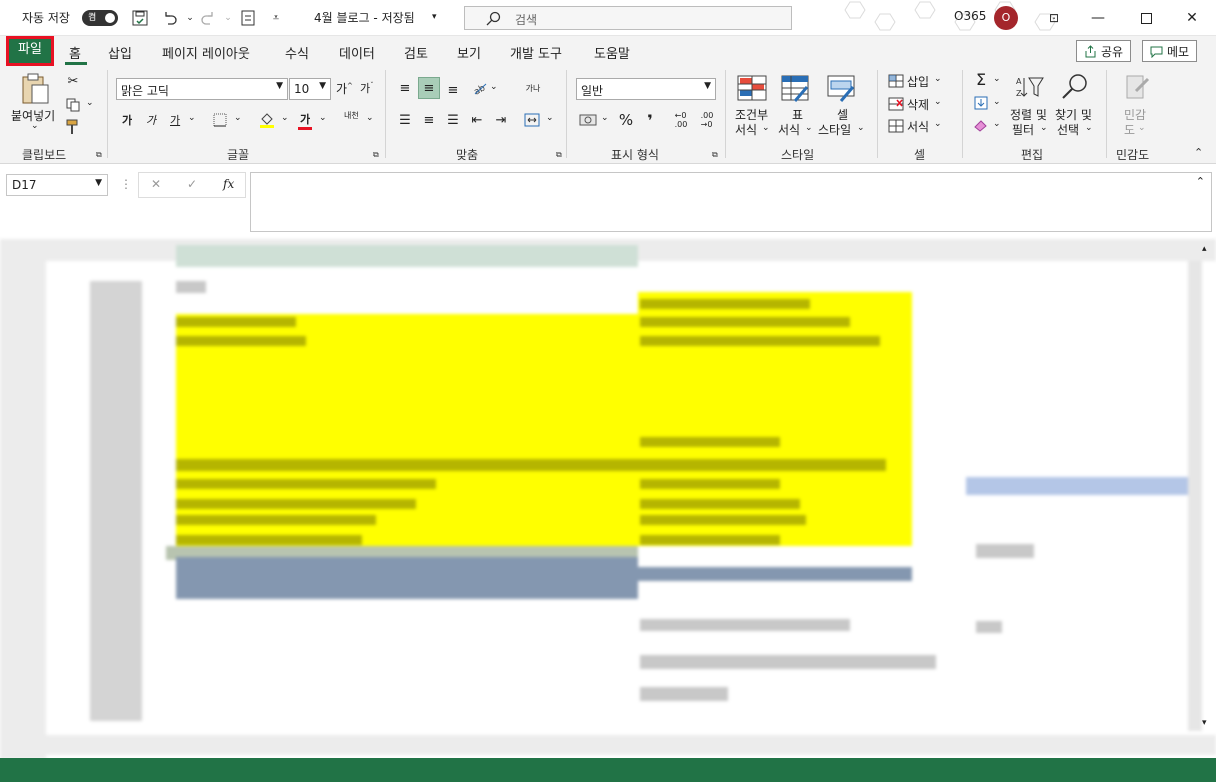 The height and width of the screenshot is (782, 1216). I want to click on bold-button: 가, so click(127, 120).